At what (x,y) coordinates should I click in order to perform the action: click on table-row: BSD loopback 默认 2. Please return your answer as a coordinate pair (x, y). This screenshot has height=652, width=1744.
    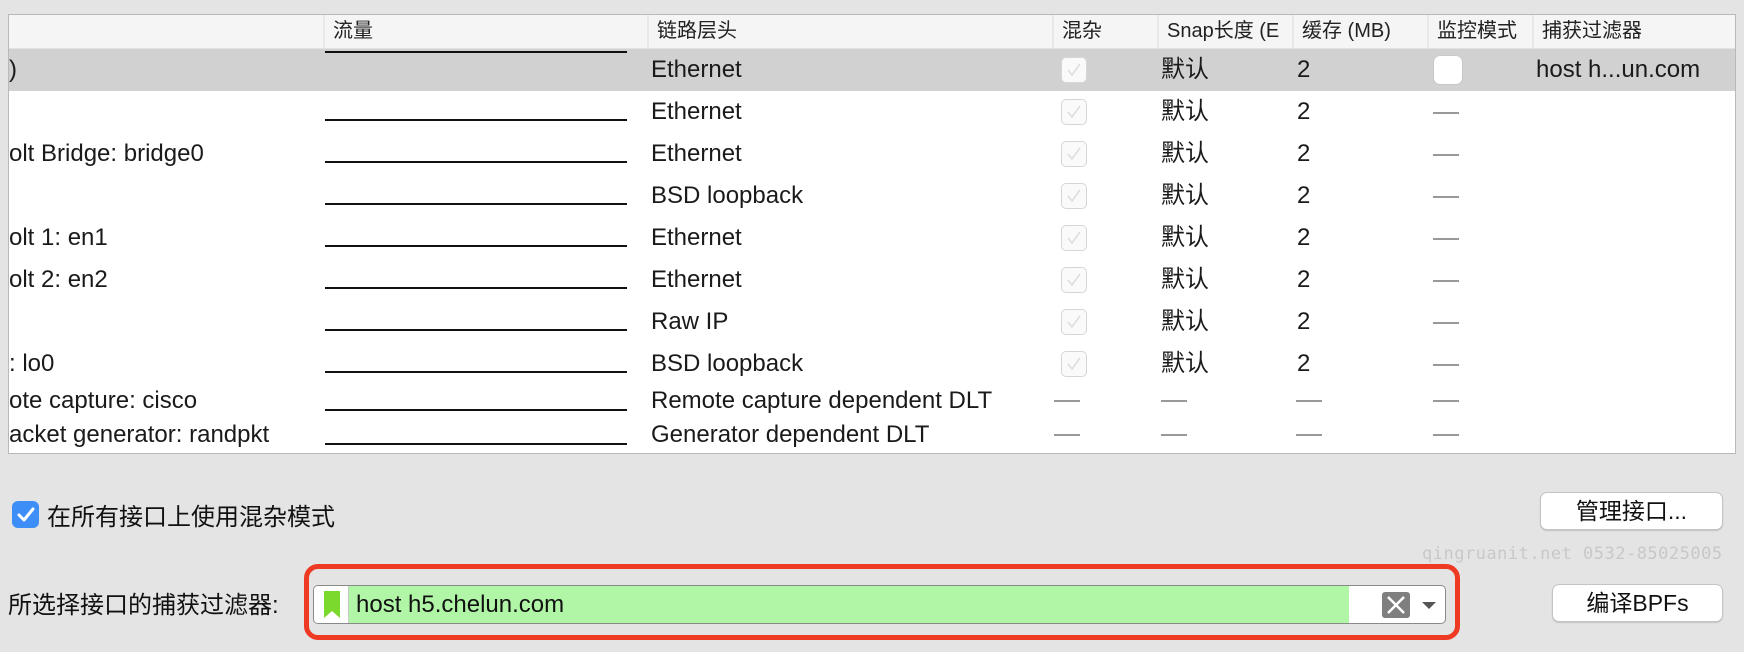
    Looking at the image, I should click on (872, 196).